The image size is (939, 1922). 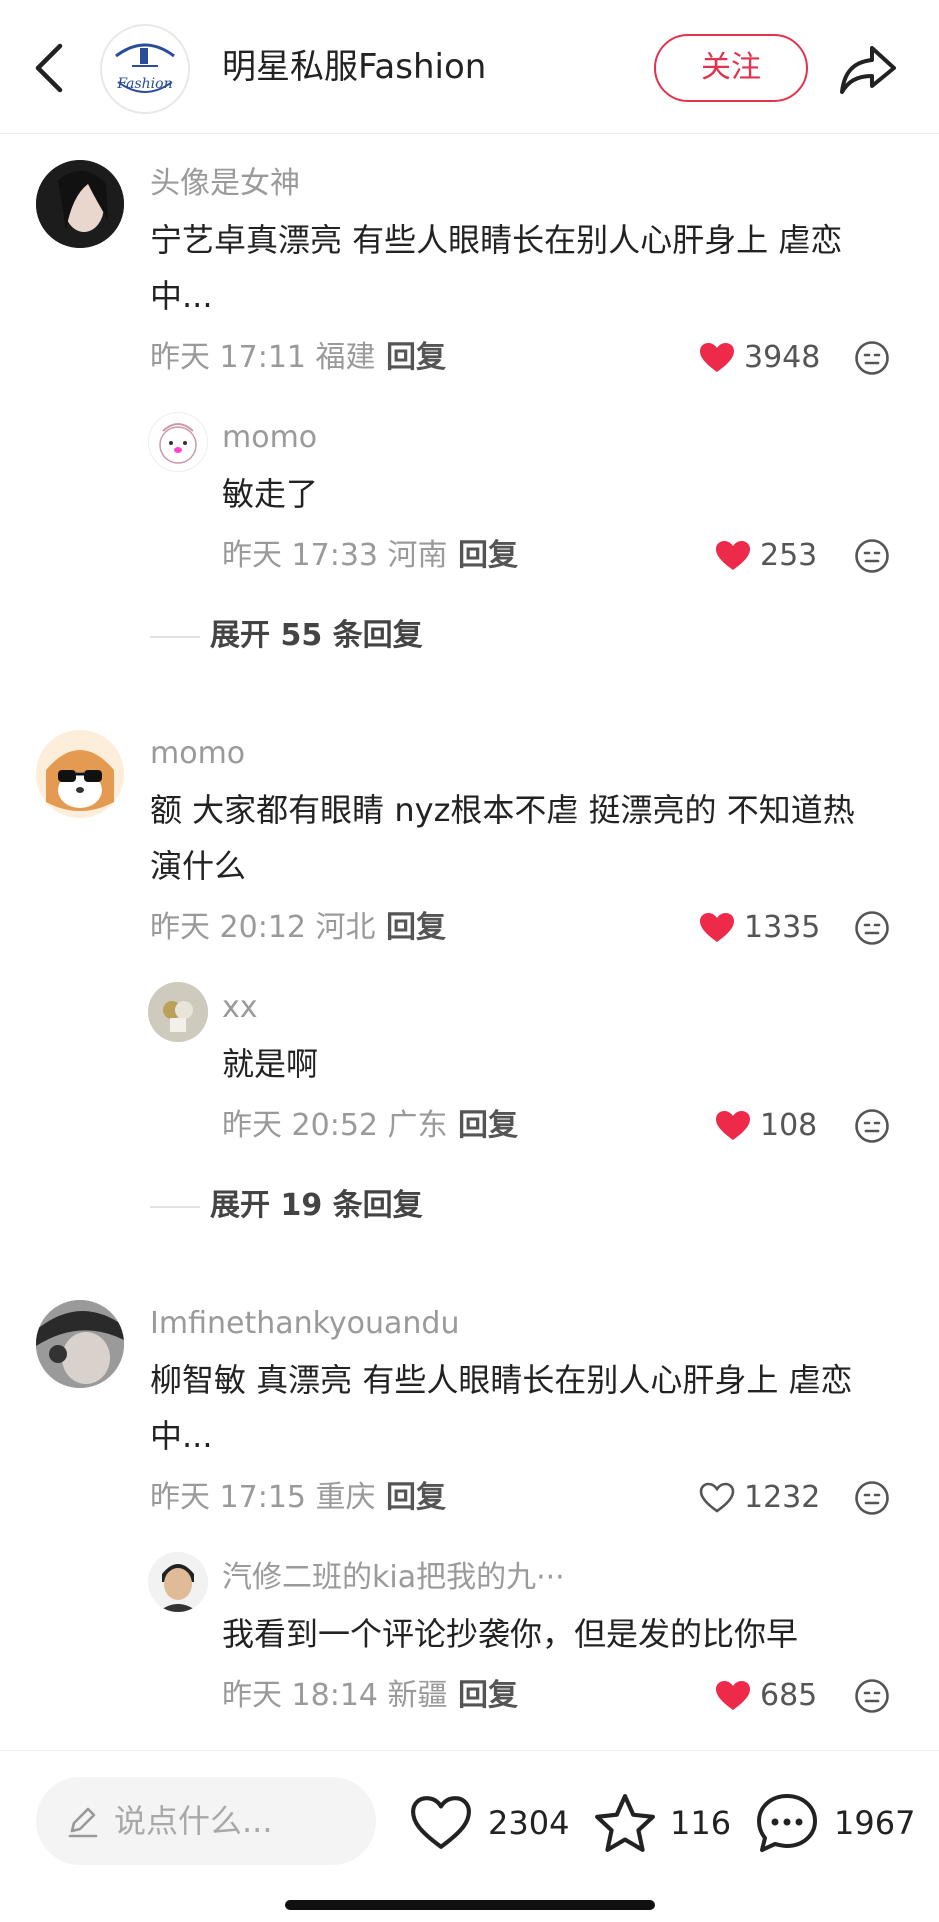 What do you see at coordinates (701, 1823) in the screenshot?
I see `favorite-count: 116` at bounding box center [701, 1823].